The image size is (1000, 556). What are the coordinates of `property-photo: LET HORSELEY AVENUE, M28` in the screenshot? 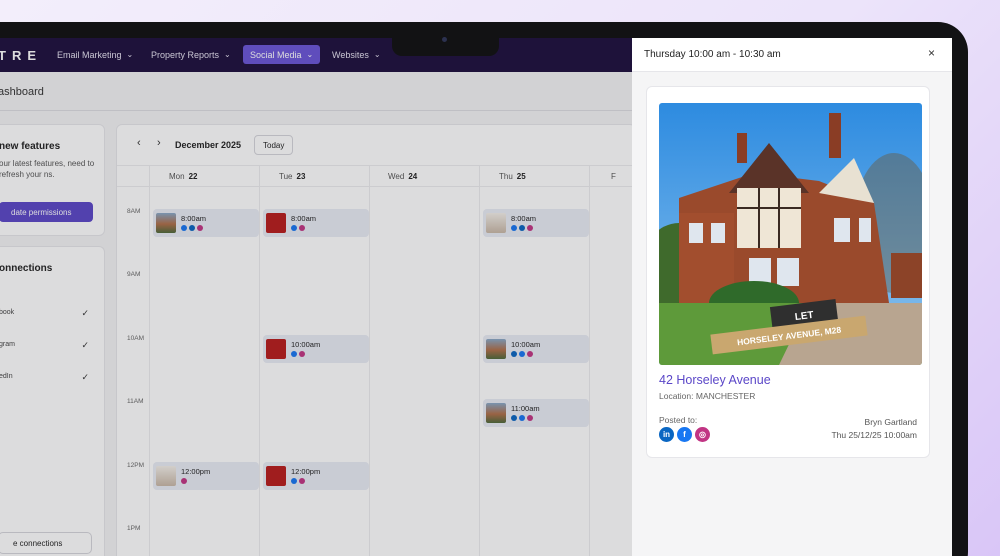 It's located at (790, 234).